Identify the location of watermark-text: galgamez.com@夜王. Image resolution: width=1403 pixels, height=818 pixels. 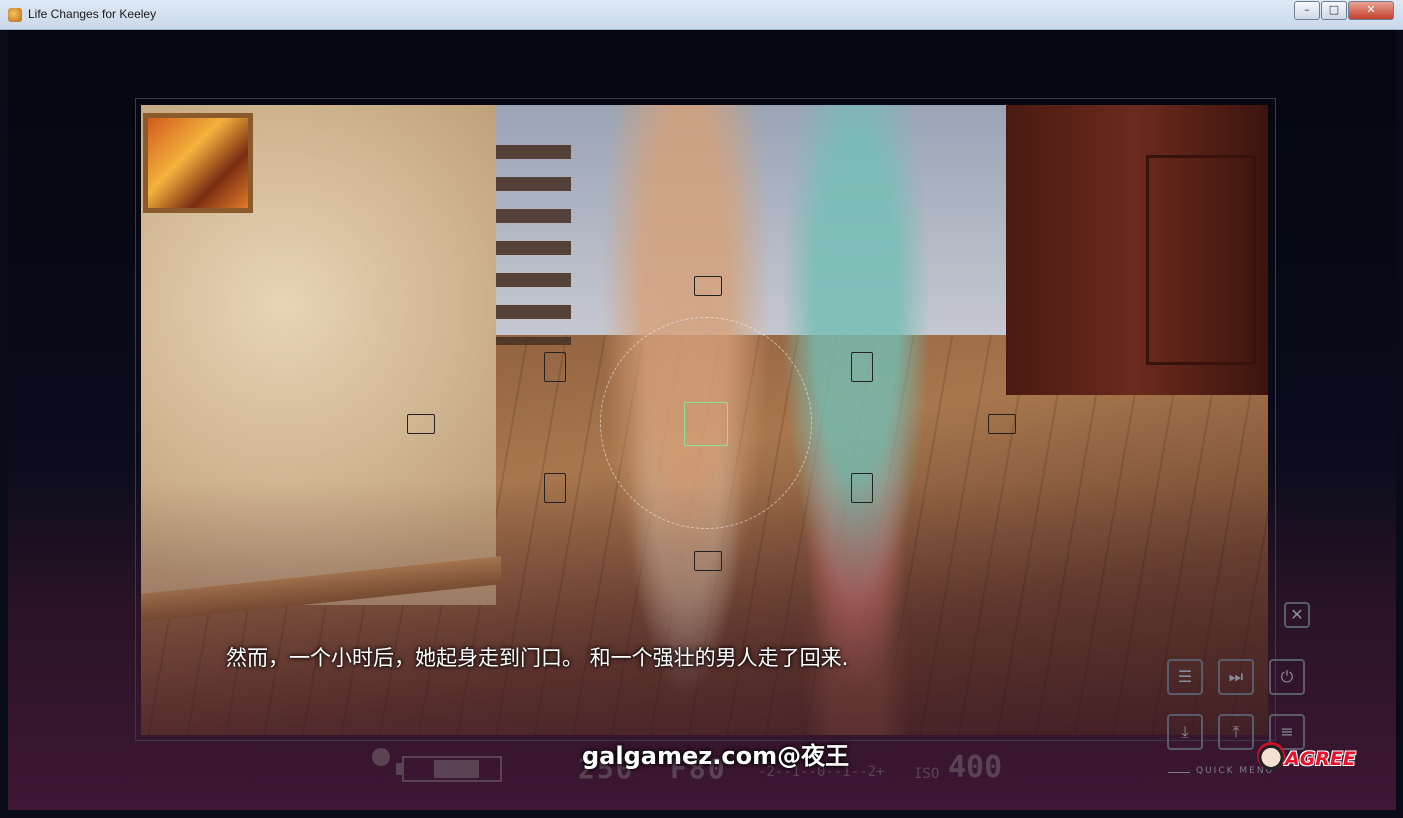
(716, 756).